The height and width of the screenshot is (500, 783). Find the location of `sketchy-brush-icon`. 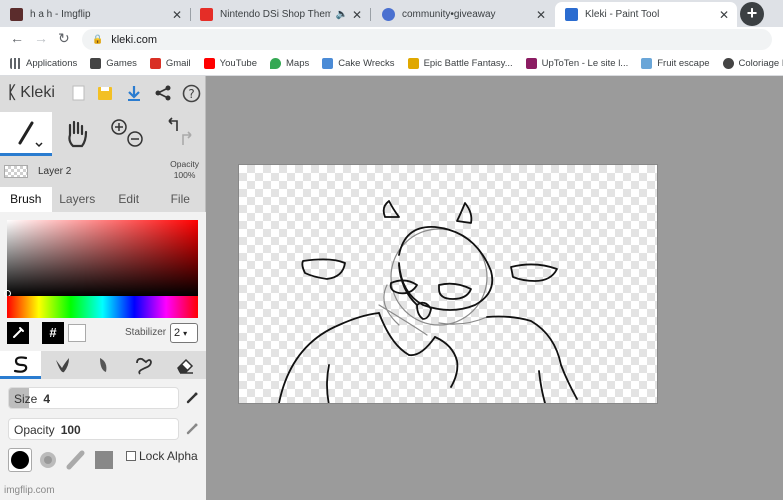

sketchy-brush-icon is located at coordinates (102, 365).